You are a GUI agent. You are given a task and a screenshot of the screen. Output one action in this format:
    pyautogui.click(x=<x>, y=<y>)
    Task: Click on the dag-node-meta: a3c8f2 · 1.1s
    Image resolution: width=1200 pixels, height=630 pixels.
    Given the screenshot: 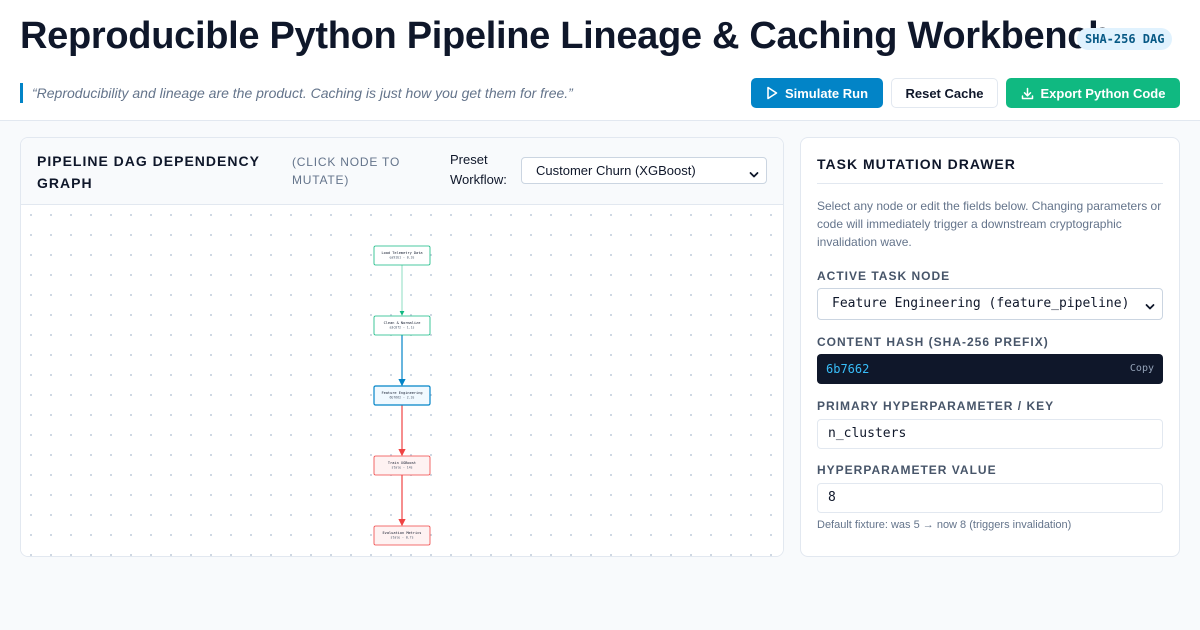 What is the action you would take?
    pyautogui.click(x=402, y=328)
    